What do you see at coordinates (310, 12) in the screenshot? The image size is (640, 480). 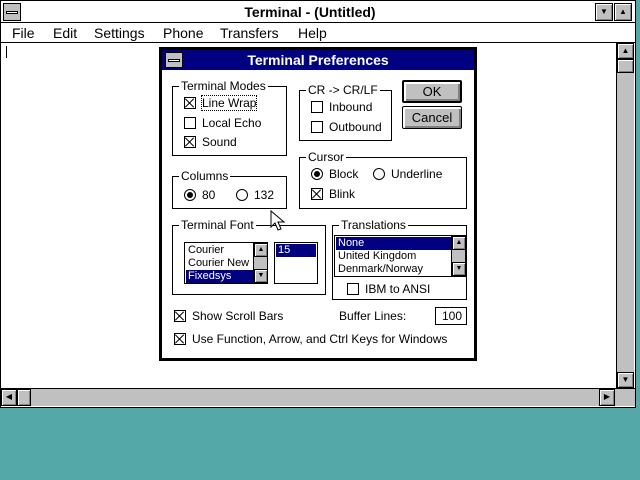 I see `window-title: Terminal - (Untitled)` at bounding box center [310, 12].